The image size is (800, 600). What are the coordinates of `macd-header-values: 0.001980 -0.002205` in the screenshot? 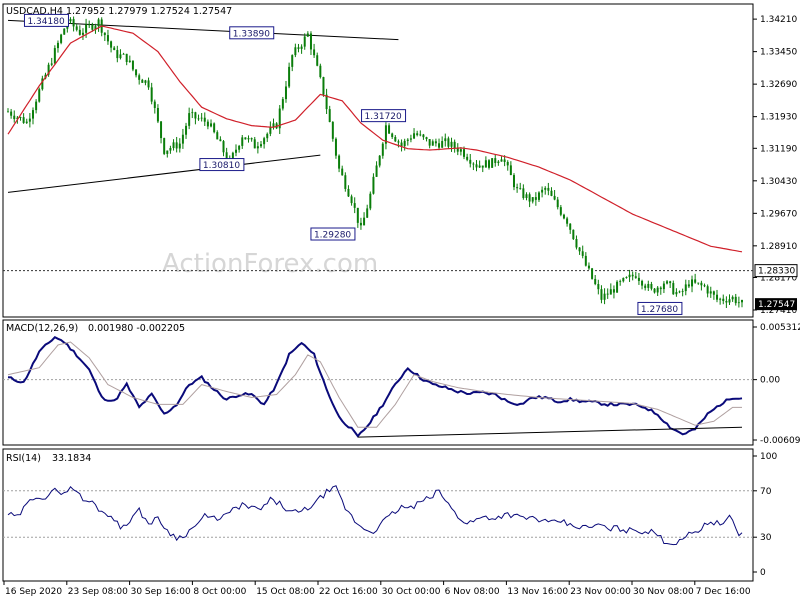 It's located at (136, 328).